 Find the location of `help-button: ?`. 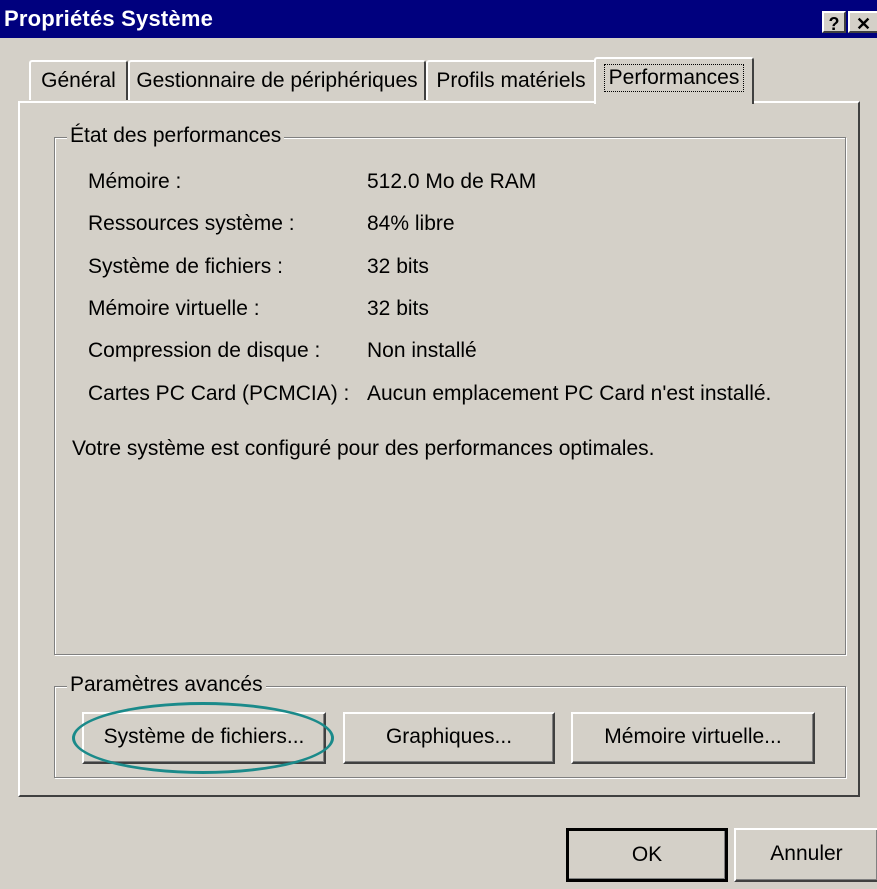

help-button: ? is located at coordinates (834, 22).